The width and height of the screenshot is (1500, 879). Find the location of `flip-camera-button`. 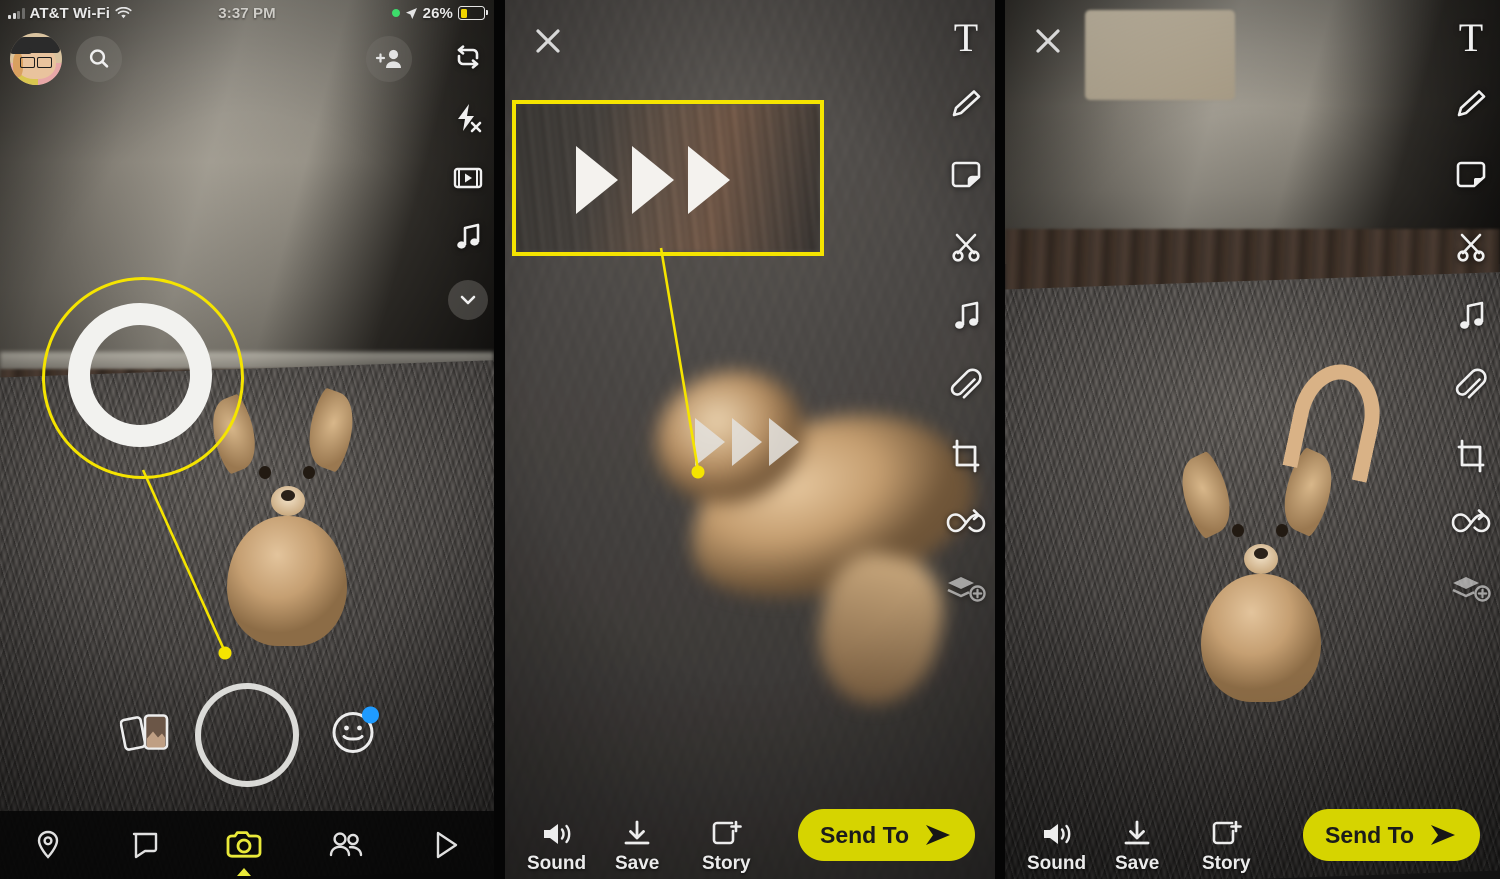

flip-camera-button is located at coordinates (468, 59).